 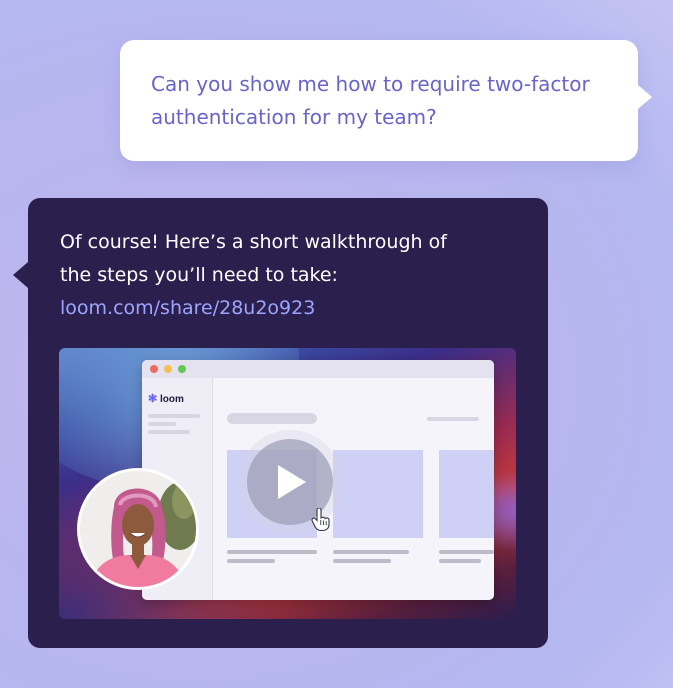 I want to click on hand-pointer-icon, so click(x=320, y=520).